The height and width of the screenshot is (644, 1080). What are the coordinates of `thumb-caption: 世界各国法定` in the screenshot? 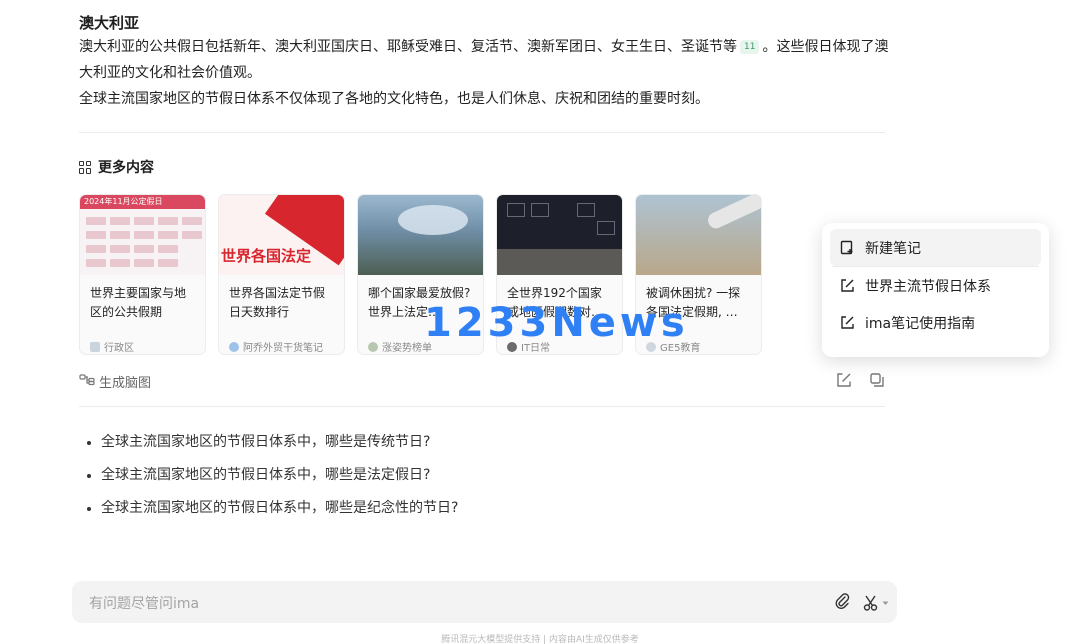 It's located at (266, 256).